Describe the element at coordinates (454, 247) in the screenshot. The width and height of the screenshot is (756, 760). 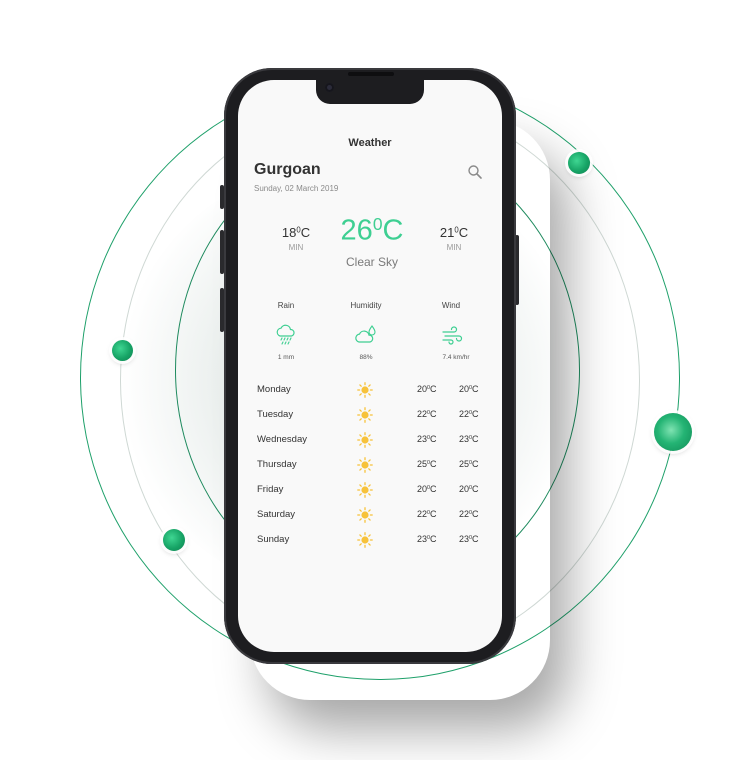
I see `max-label: MIN` at that location.